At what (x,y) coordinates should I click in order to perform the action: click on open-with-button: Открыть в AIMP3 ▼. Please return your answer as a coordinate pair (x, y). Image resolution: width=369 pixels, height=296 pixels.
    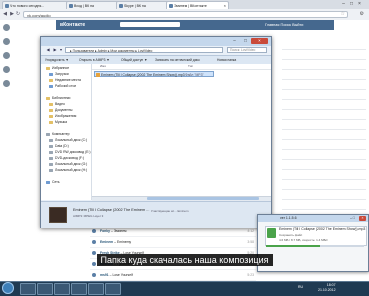
    Looking at the image, I should click on (94, 60).